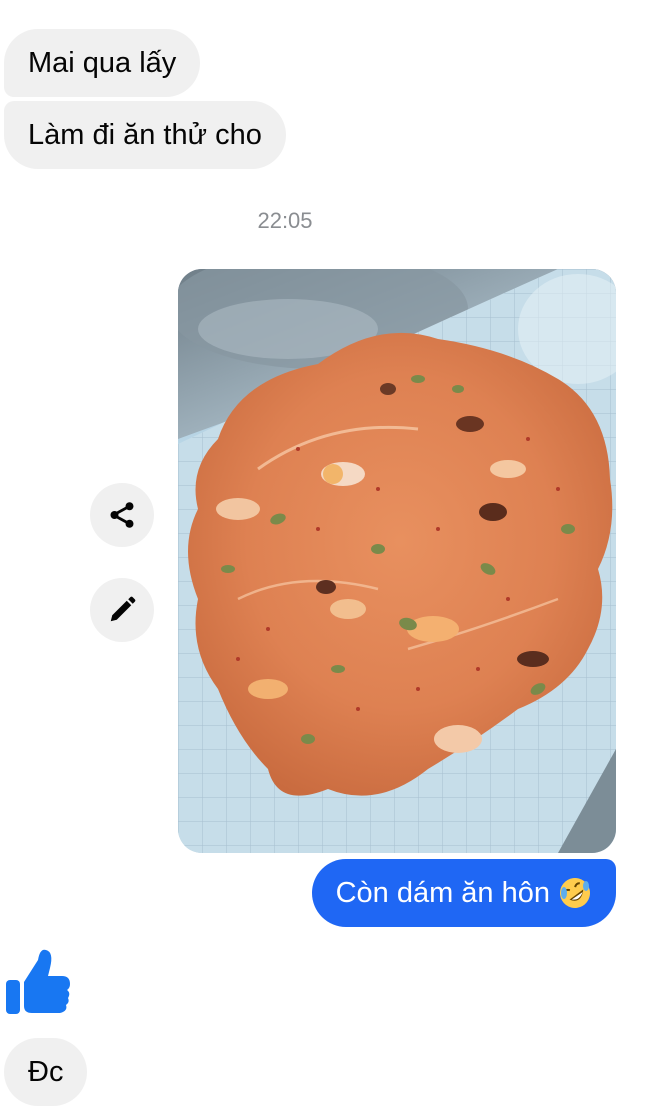 The image size is (660, 1117). I want to click on share-icon, so click(122, 515).